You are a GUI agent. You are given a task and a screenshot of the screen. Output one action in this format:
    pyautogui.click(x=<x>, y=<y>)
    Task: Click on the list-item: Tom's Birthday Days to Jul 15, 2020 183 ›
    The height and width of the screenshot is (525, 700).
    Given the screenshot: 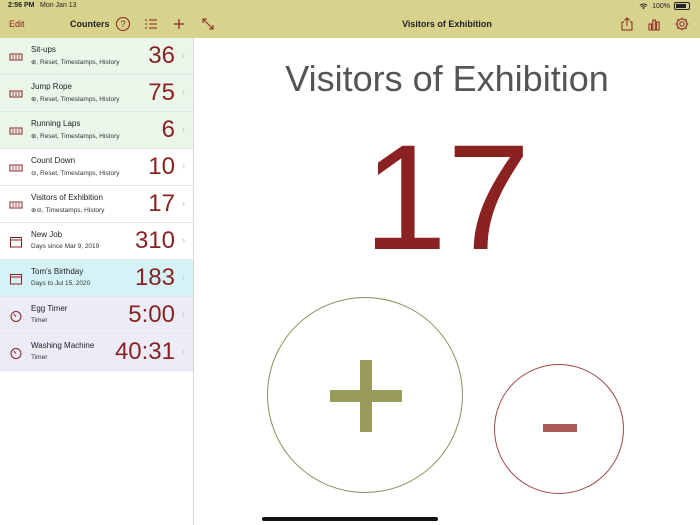 What is the action you would take?
    pyautogui.click(x=96, y=278)
    